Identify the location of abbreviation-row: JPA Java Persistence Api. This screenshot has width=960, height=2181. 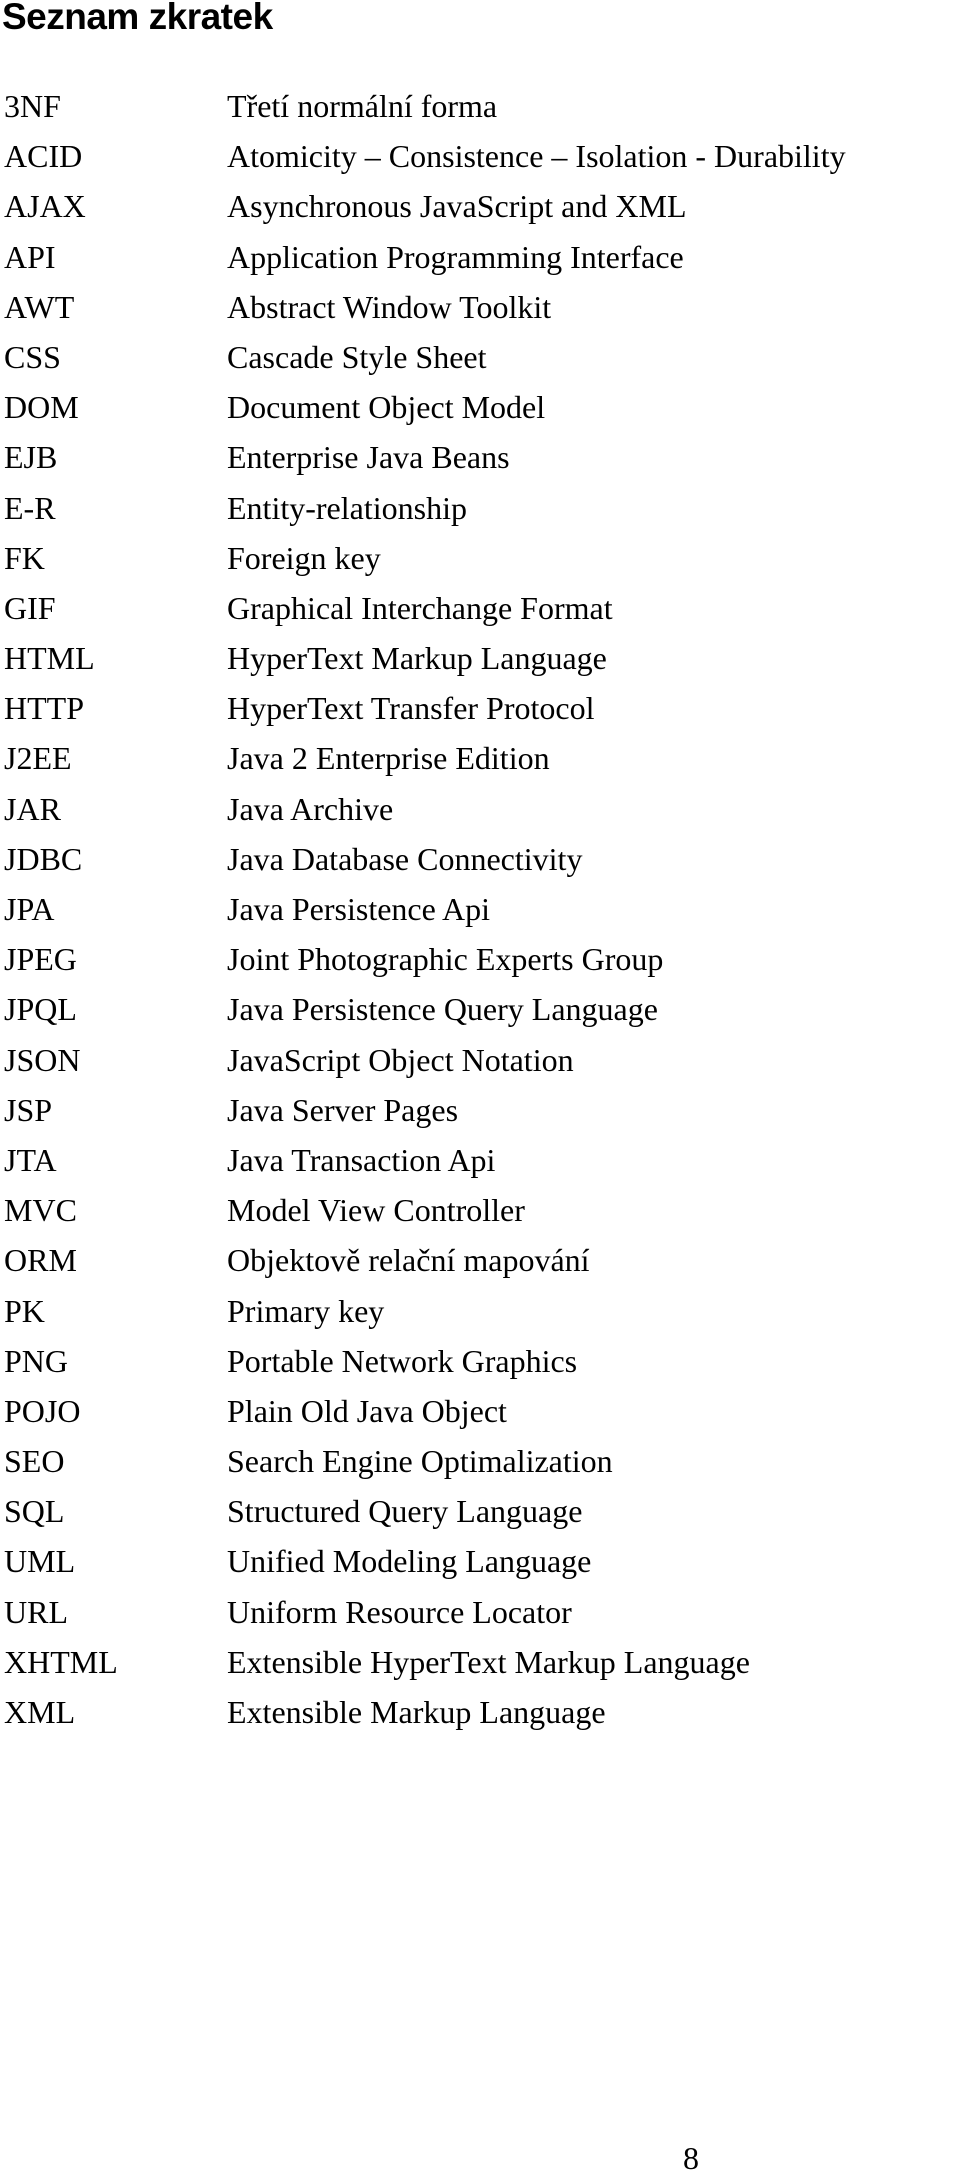
(479, 909).